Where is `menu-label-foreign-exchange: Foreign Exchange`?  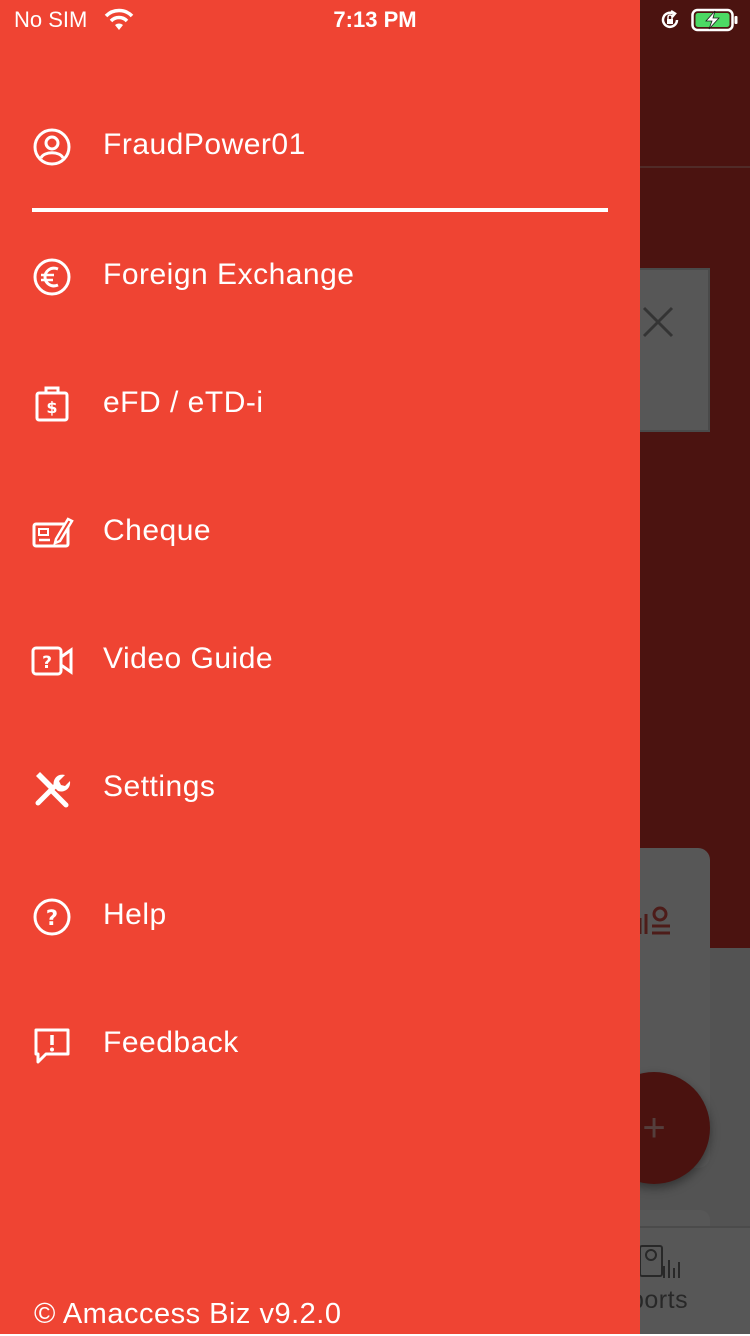
menu-label-foreign-exchange: Foreign Exchange is located at coordinates (229, 274).